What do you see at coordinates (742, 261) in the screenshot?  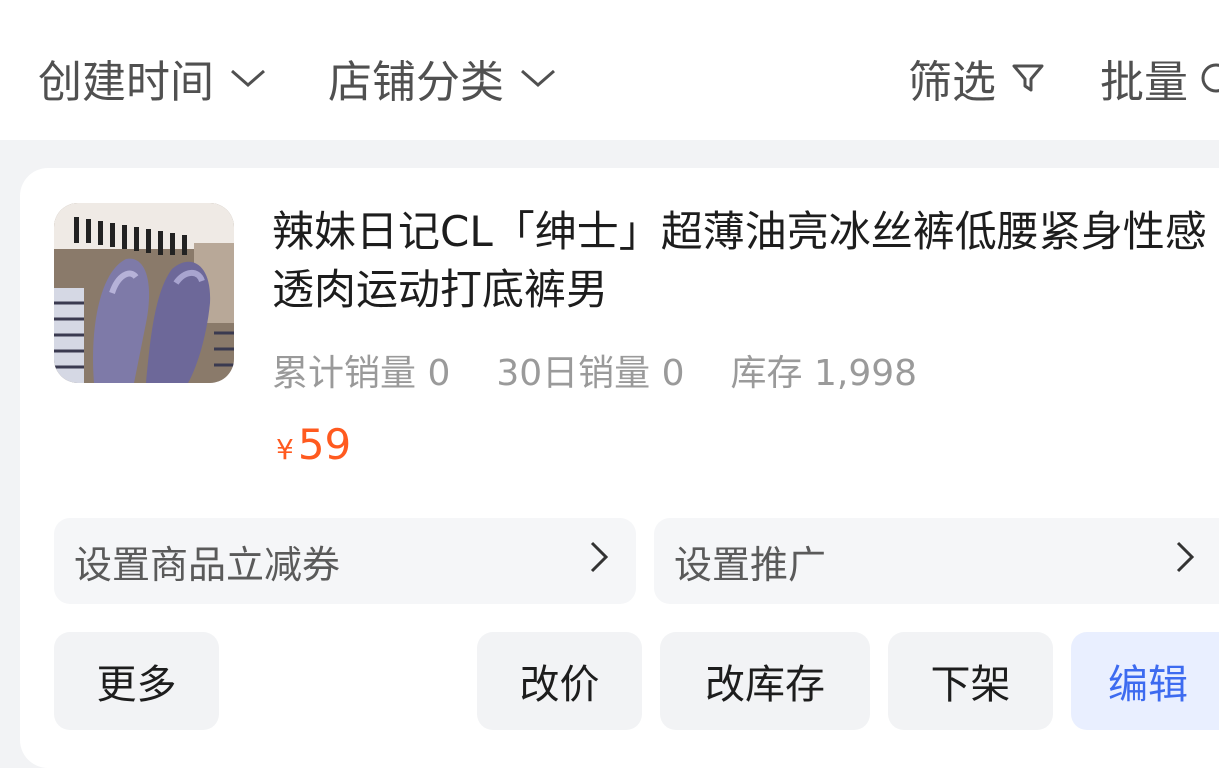 I see `product-title: 辣妹日记CL「绅士」超薄油亮冰丝裤低腰紧身性感透肉运动打底裤男` at bounding box center [742, 261].